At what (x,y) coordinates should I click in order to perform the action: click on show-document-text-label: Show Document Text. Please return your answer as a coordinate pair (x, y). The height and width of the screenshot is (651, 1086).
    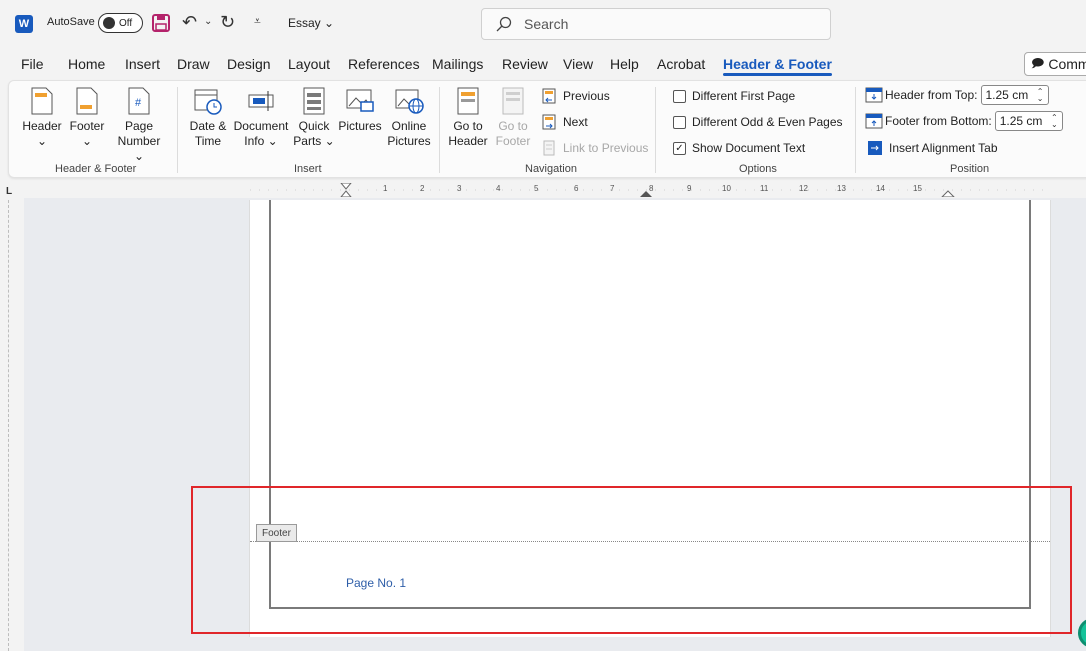
    Looking at the image, I should click on (749, 148).